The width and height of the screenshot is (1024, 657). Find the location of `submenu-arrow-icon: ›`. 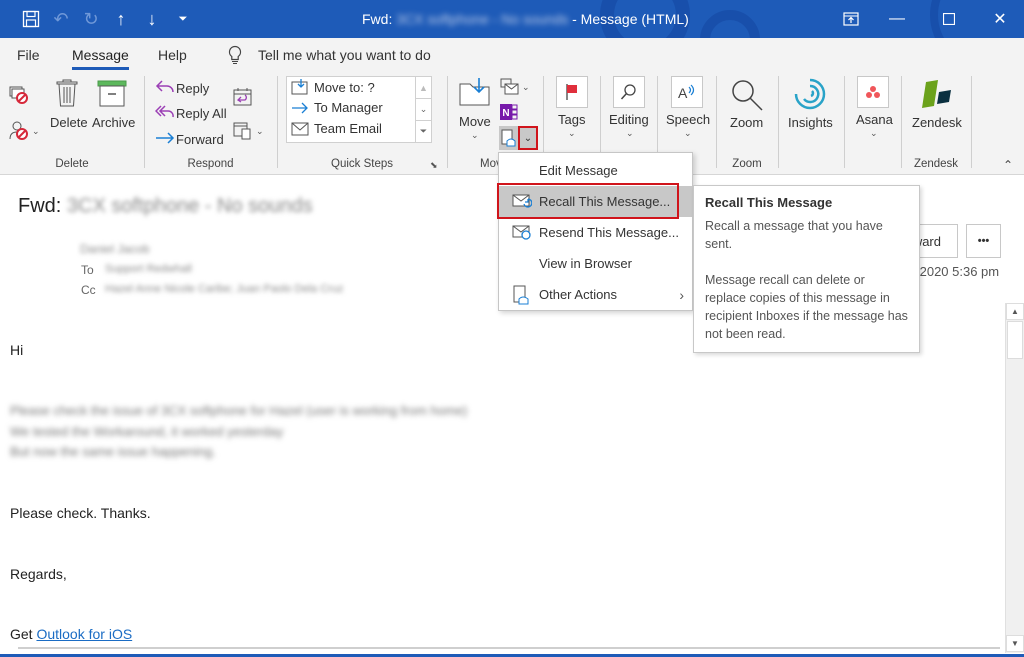

submenu-arrow-icon: › is located at coordinates (681, 294).